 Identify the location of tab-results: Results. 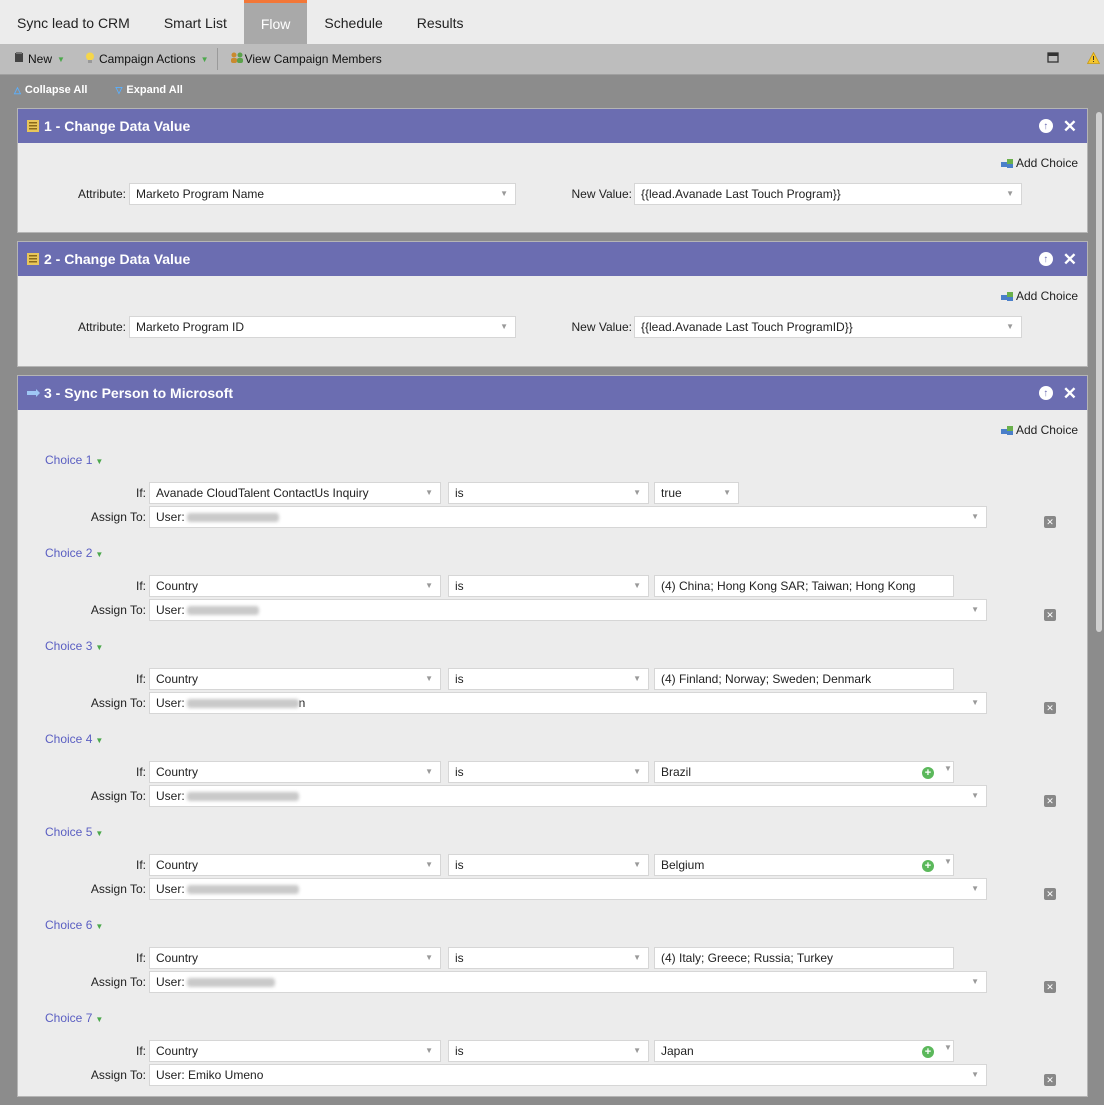
(440, 22).